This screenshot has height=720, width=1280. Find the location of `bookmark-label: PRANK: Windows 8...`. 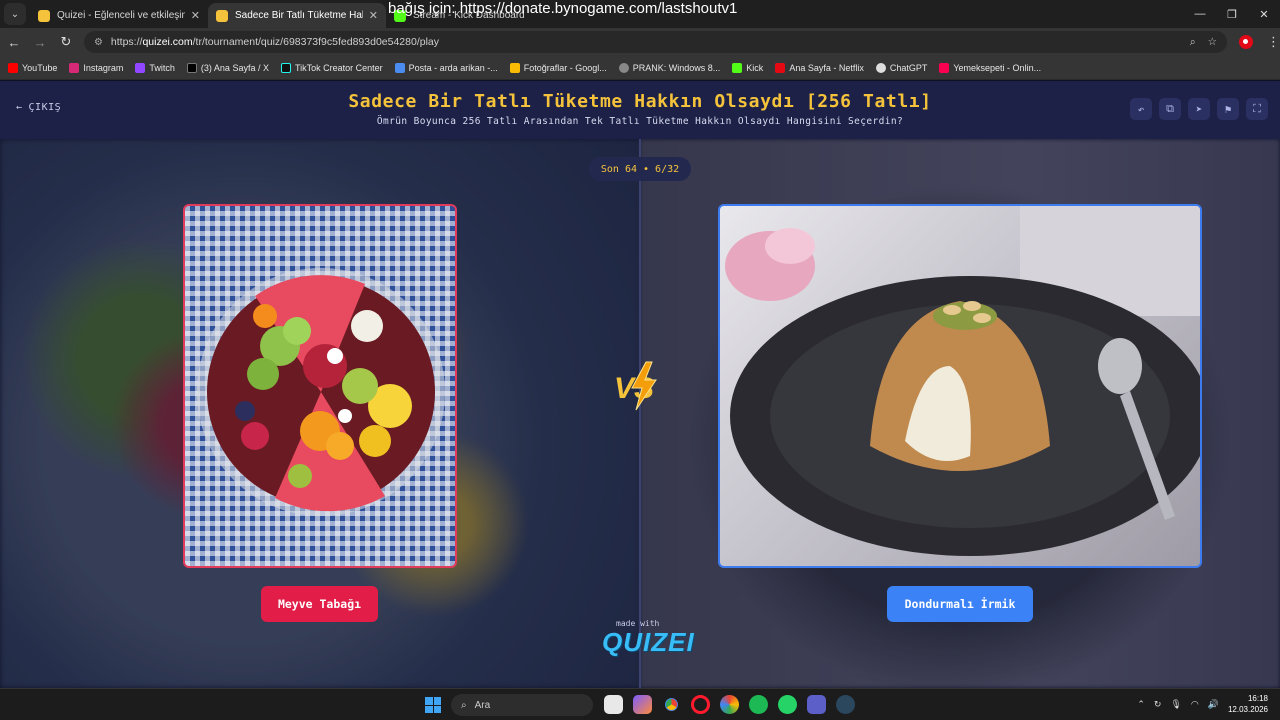

bookmark-label: PRANK: Windows 8... is located at coordinates (676, 67).